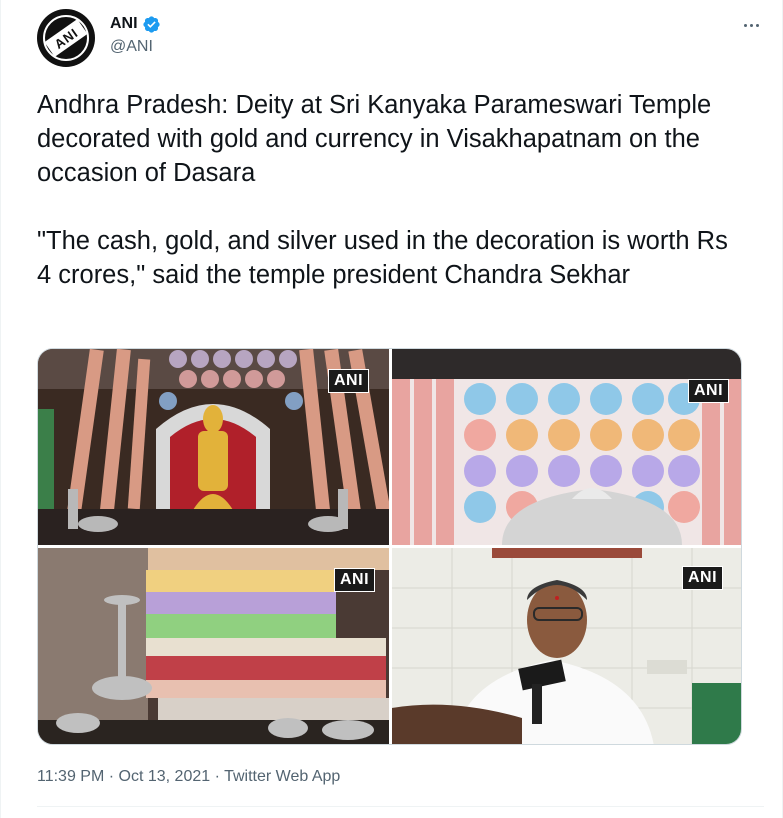  Describe the element at coordinates (566, 447) in the screenshot. I see `photo-currency-ceiling: ANI` at that location.